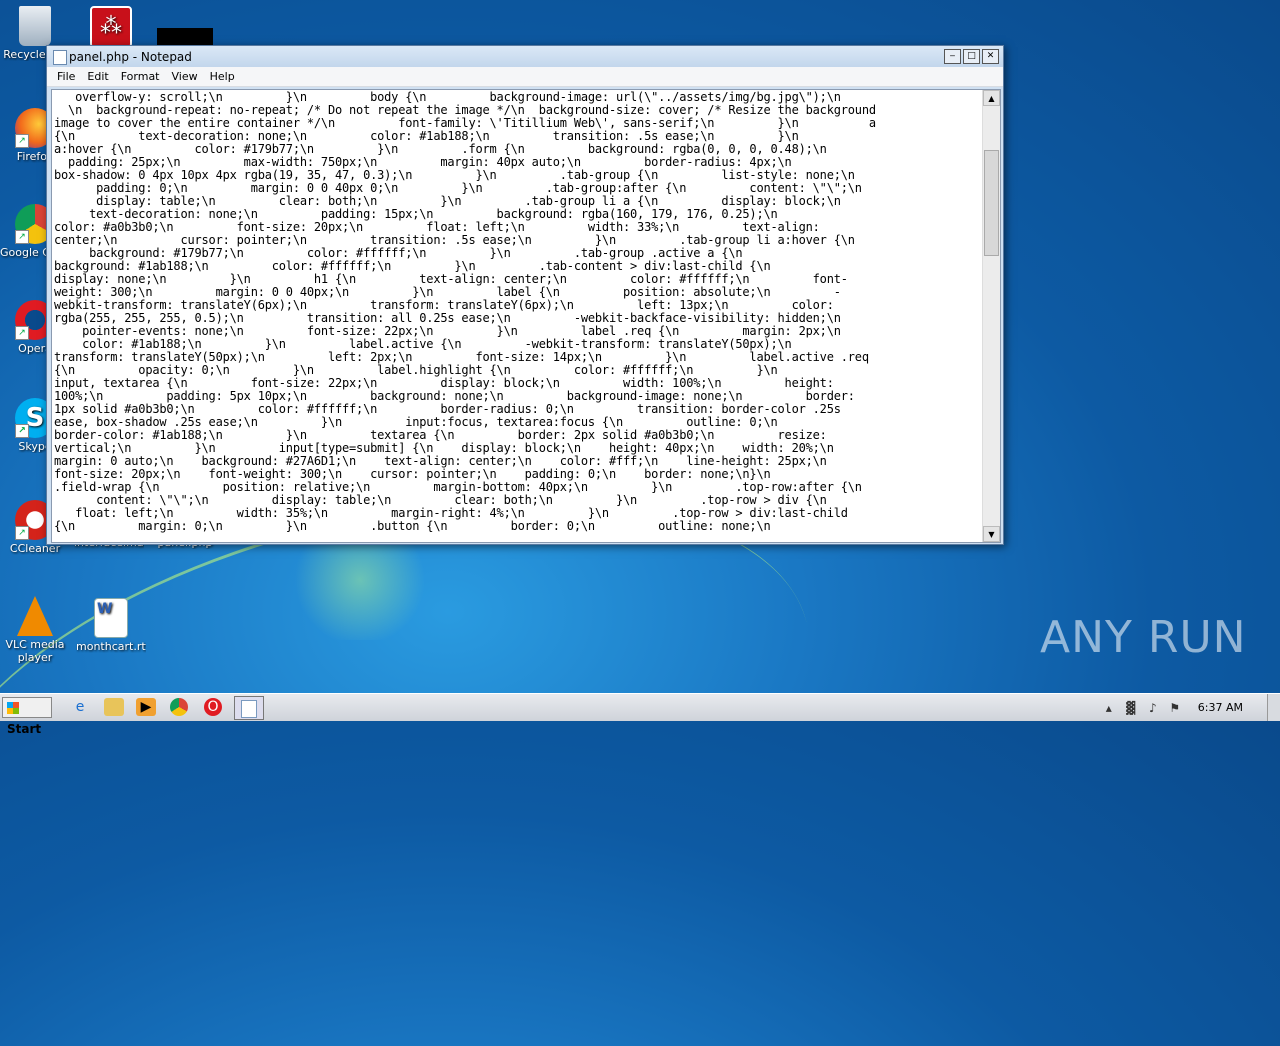  I want to click on desktop-icon-pdf: ⁂, so click(111, 28).